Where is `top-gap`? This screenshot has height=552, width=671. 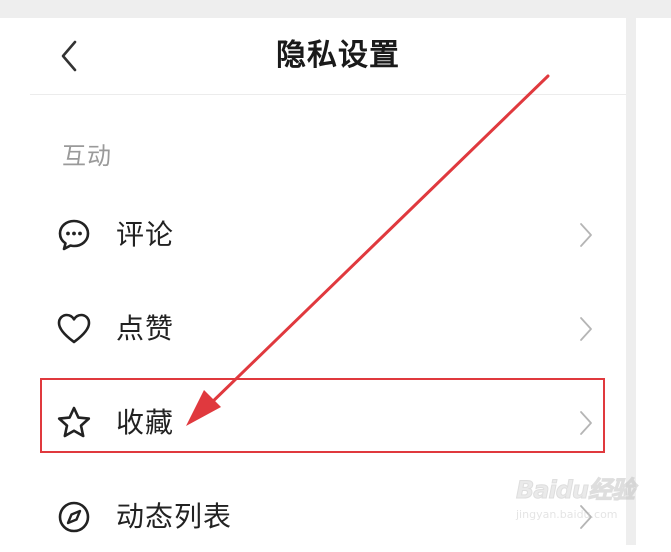 top-gap is located at coordinates (335, 9).